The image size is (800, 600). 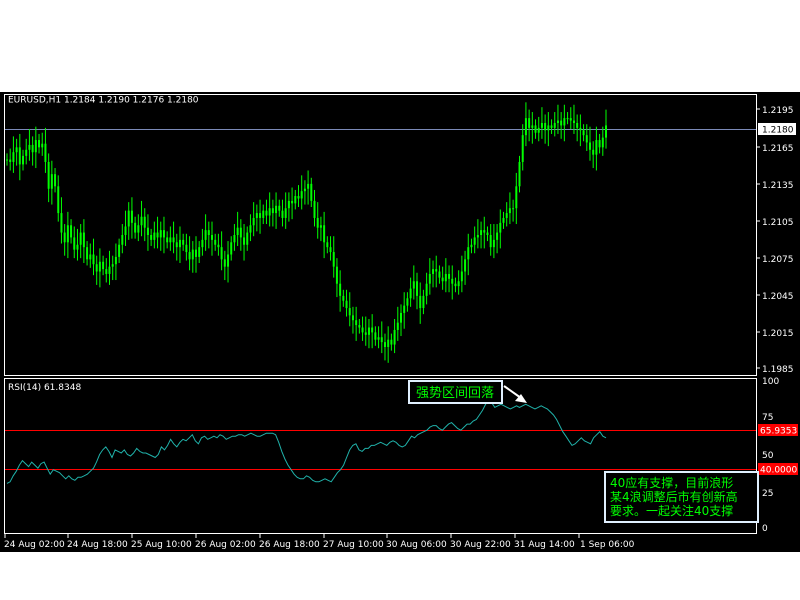 I want to click on rsi-level-high-label: 65.9353, so click(x=778, y=432).